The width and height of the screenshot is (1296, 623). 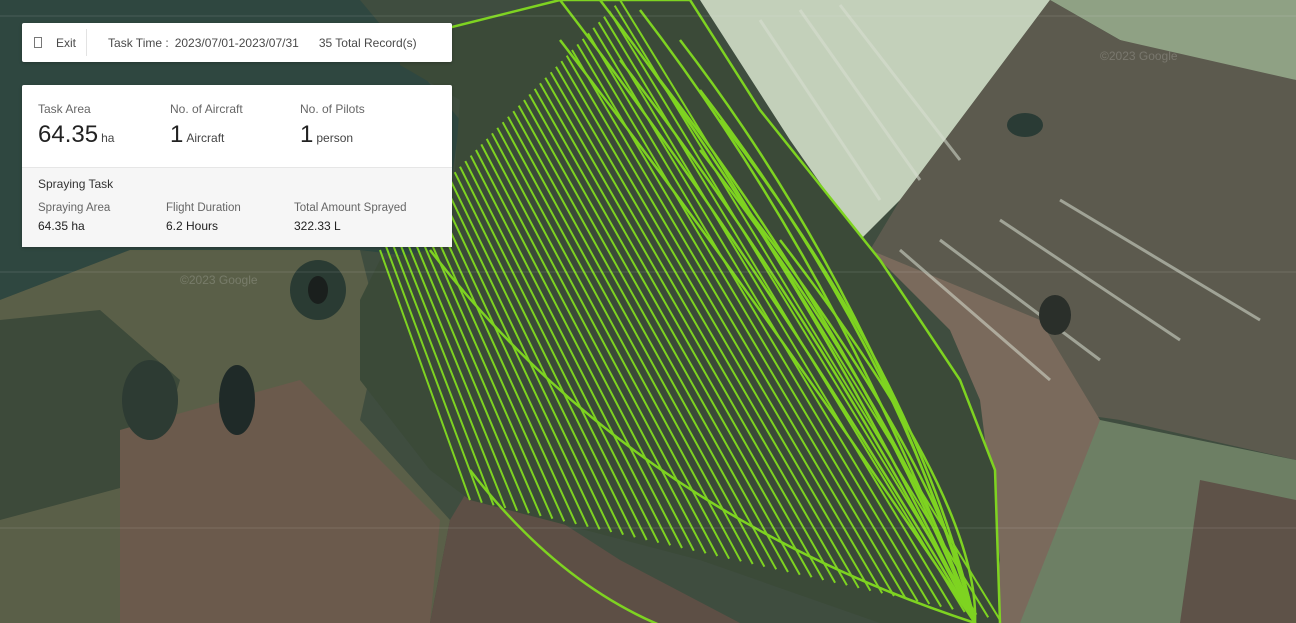 What do you see at coordinates (206, 109) in the screenshot?
I see `aircraft-label: No. of Aircraft` at bounding box center [206, 109].